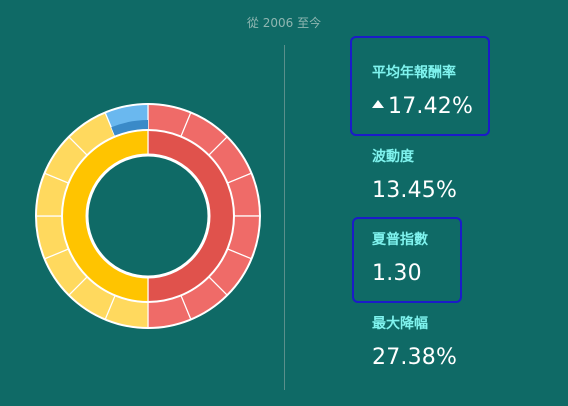  Describe the element at coordinates (414, 174) in the screenshot. I see `stat-volatility: 波動度 13.45%` at that location.